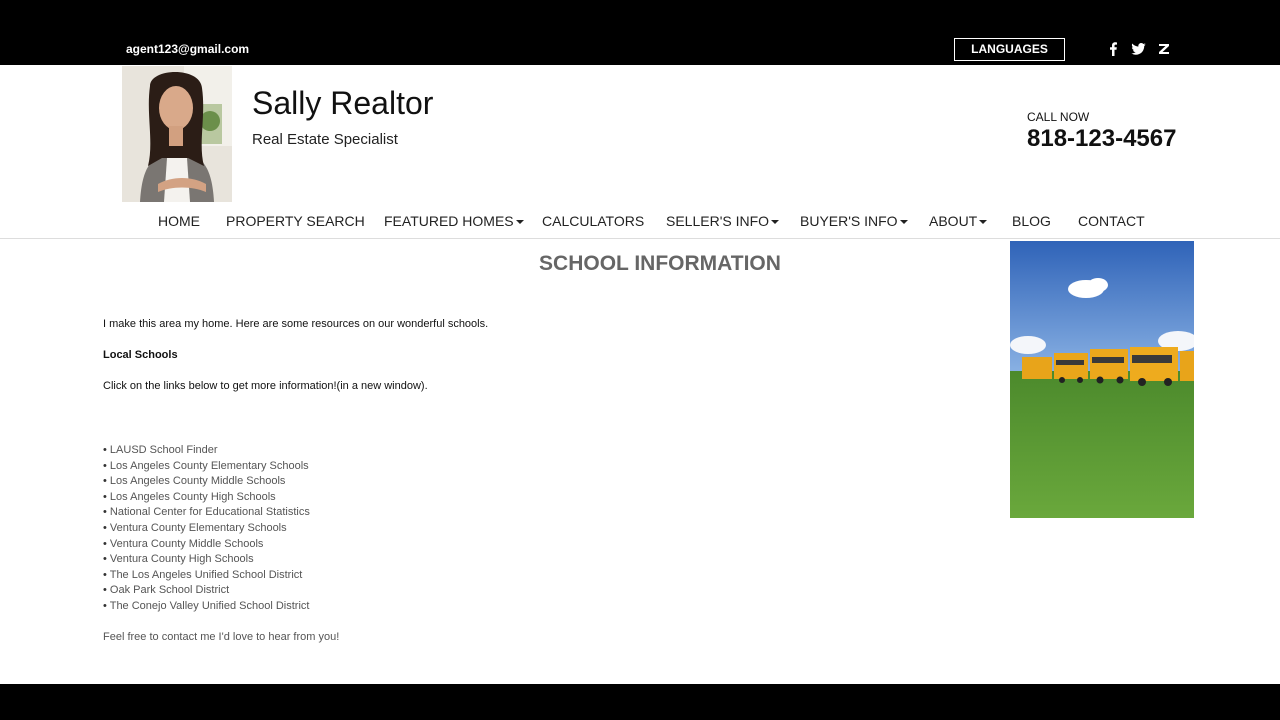 The width and height of the screenshot is (1280, 720). Describe the element at coordinates (854, 221) in the screenshot. I see `nav-buyers-info: BUYER'S INFO` at that location.